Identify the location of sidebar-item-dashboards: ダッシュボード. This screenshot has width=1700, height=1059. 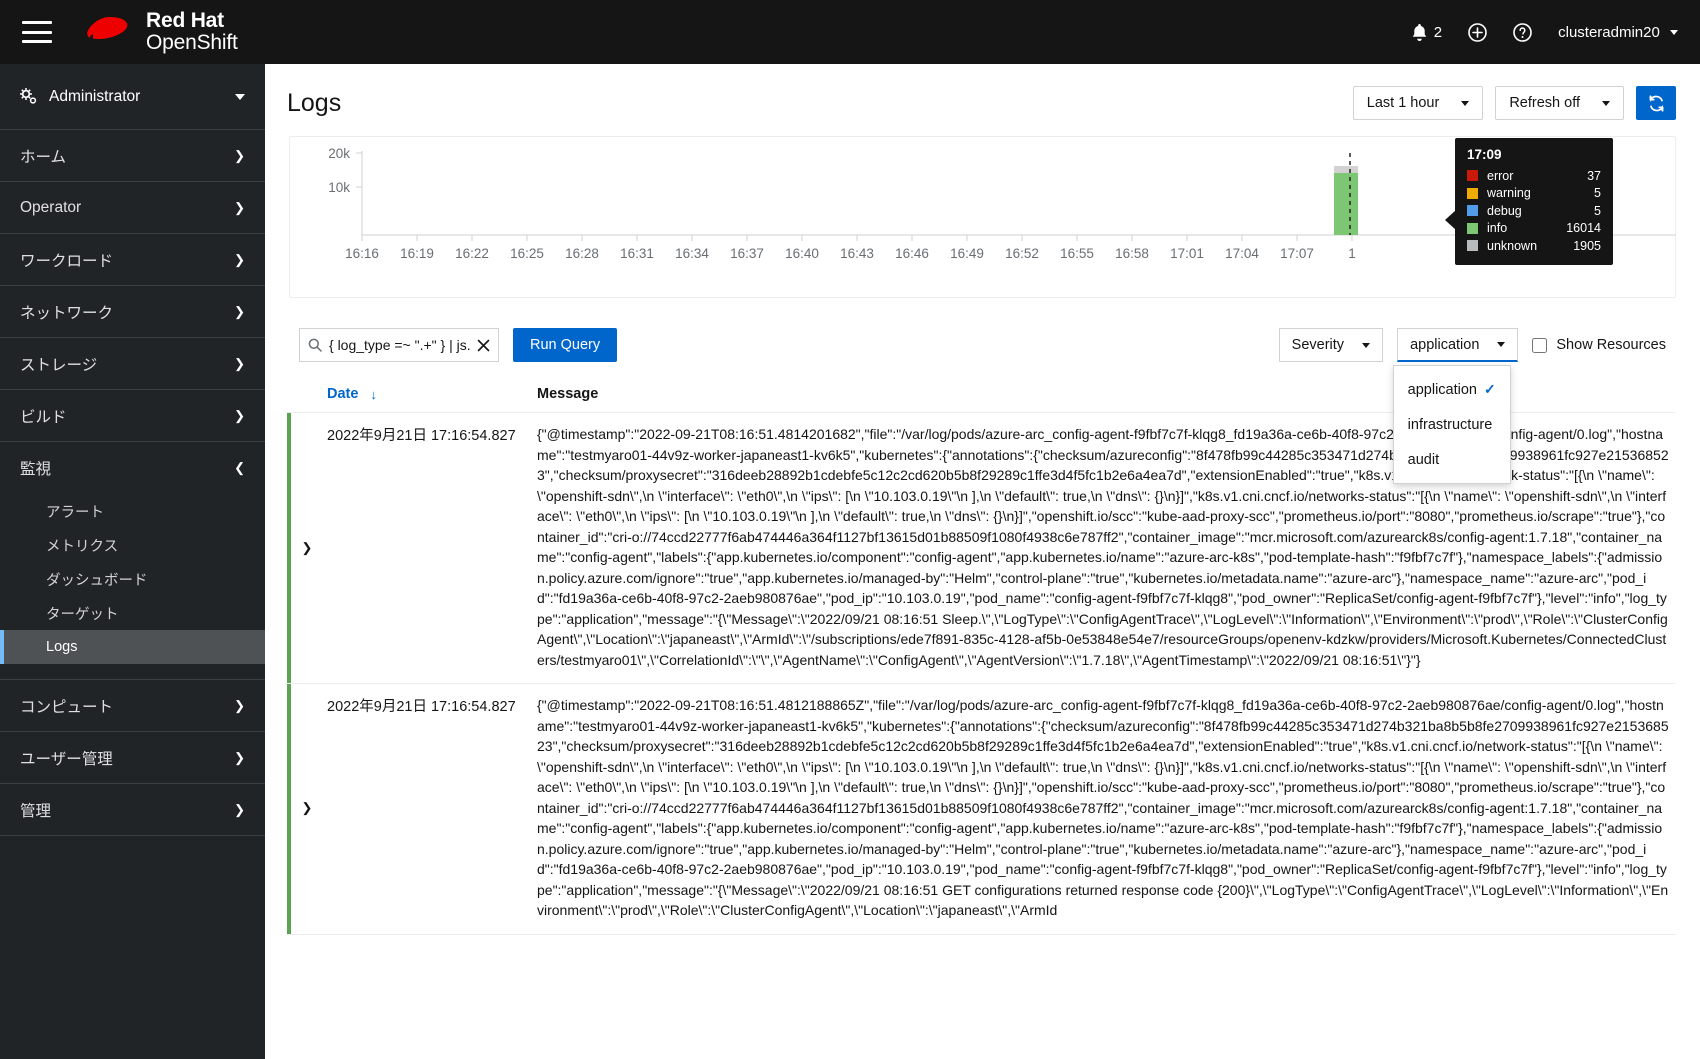
(132, 579).